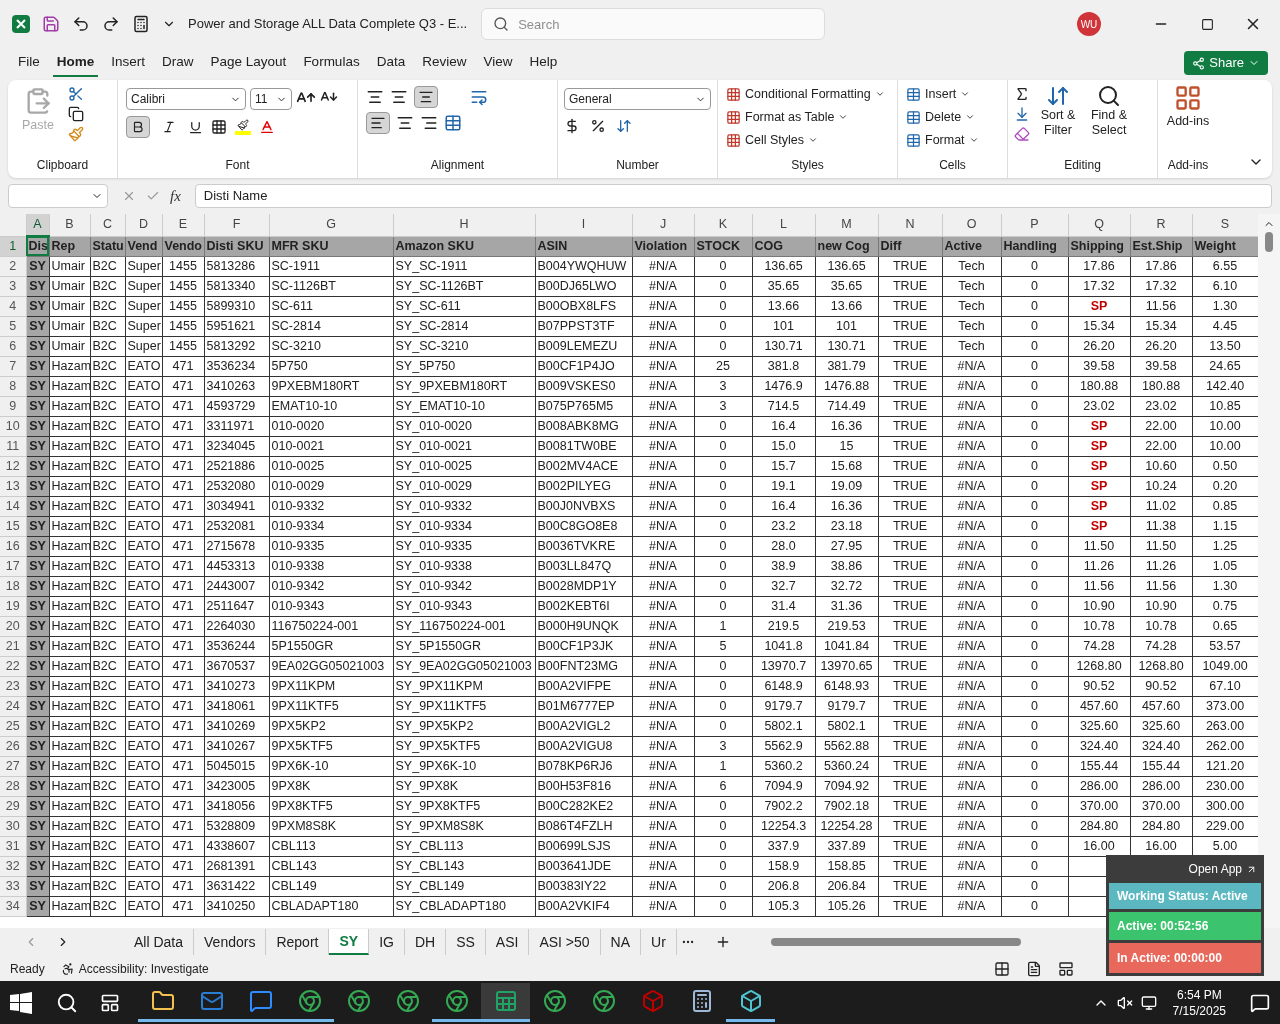 Image resolution: width=1280 pixels, height=1024 pixels. What do you see at coordinates (807, 140) in the screenshot?
I see `styles-button: Cell Styles` at bounding box center [807, 140].